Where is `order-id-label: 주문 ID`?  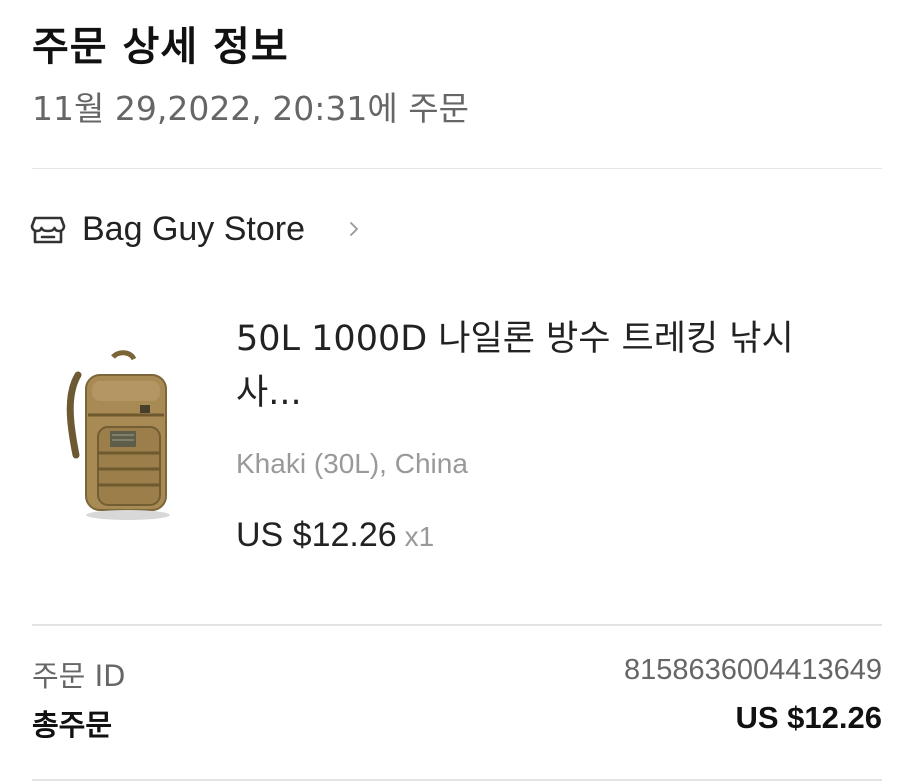 order-id-label: 주문 ID is located at coordinates (79, 676).